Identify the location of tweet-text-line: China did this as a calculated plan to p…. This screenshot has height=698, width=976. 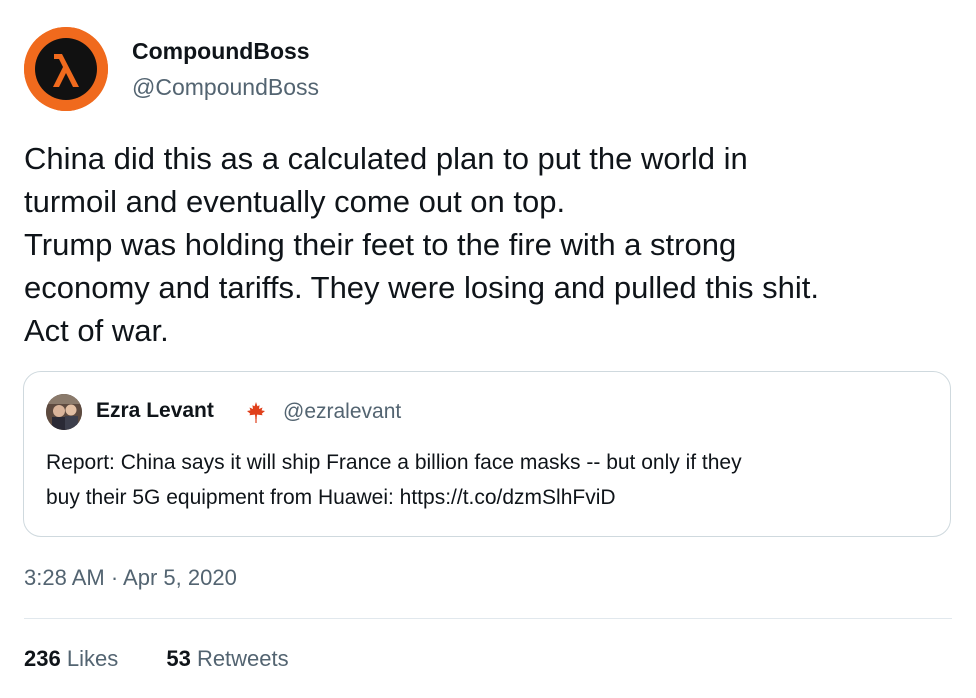
(386, 158).